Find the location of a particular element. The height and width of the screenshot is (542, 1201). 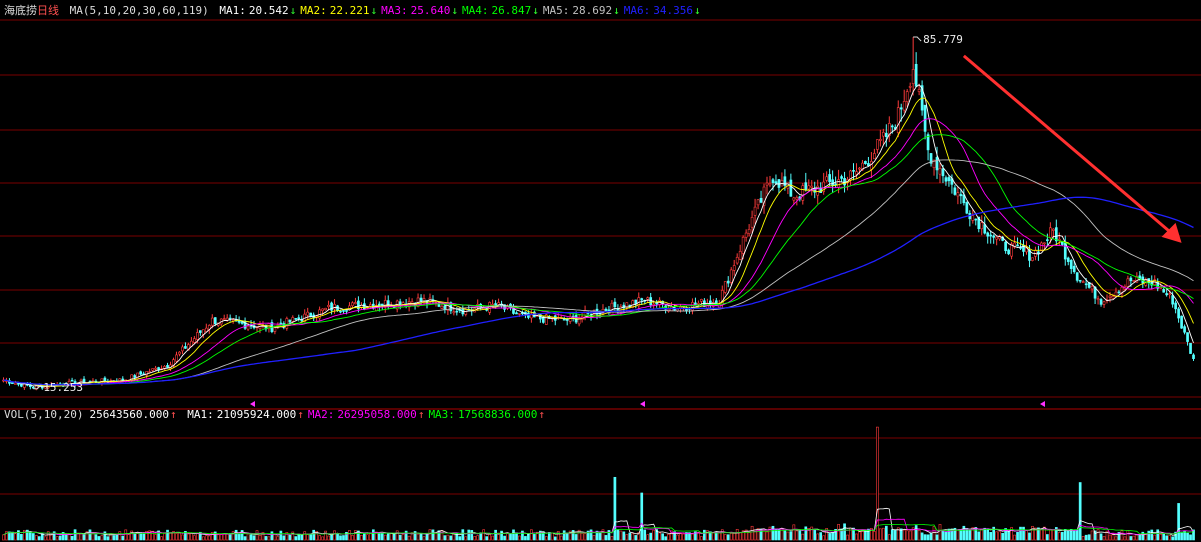

ma-value-3: 25.640 is located at coordinates (430, 10).